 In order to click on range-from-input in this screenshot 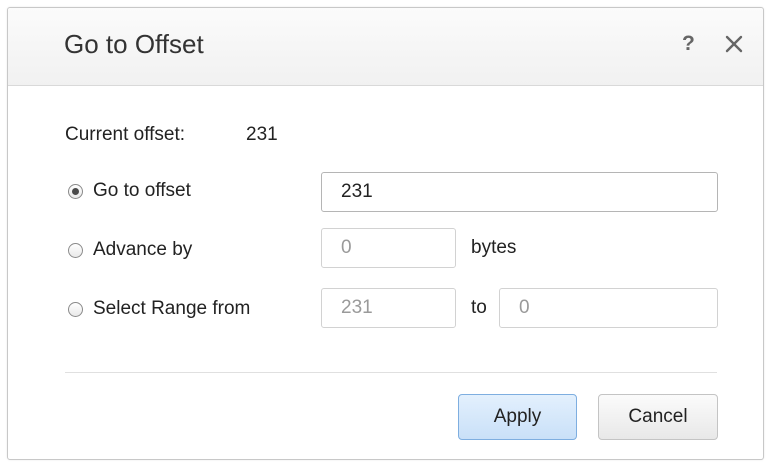, I will do `click(388, 308)`.